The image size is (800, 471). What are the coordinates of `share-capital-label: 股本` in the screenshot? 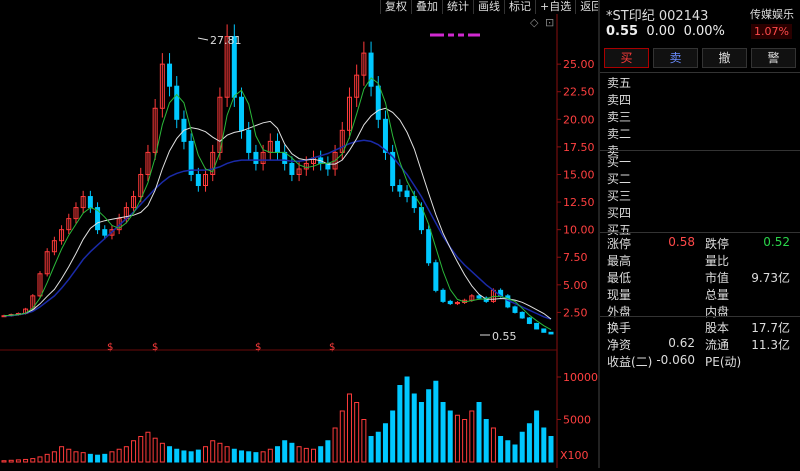 It's located at (717, 328).